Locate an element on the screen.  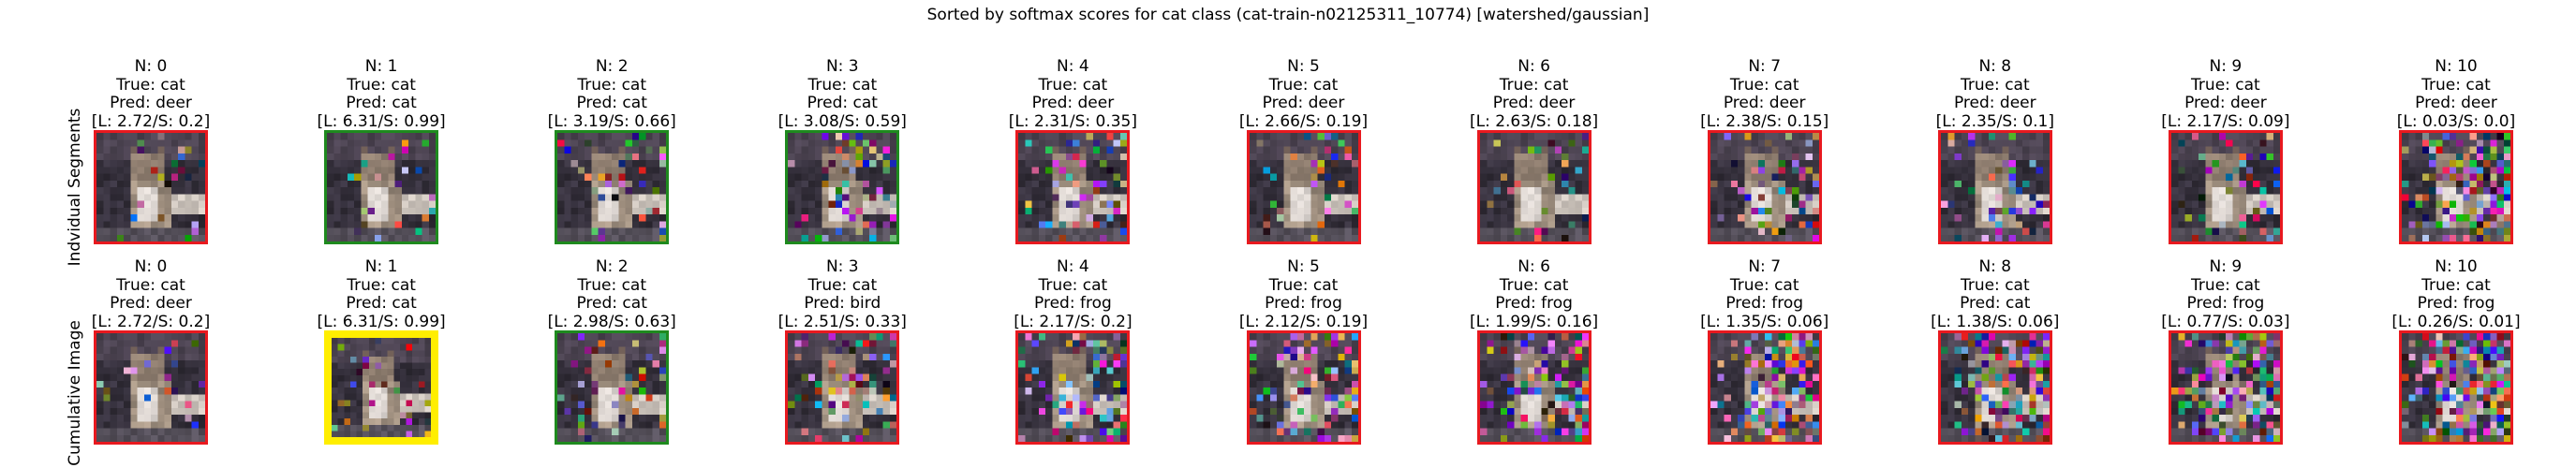
caption-score: [L: 2.31/S: 0.35] is located at coordinates (1072, 121).